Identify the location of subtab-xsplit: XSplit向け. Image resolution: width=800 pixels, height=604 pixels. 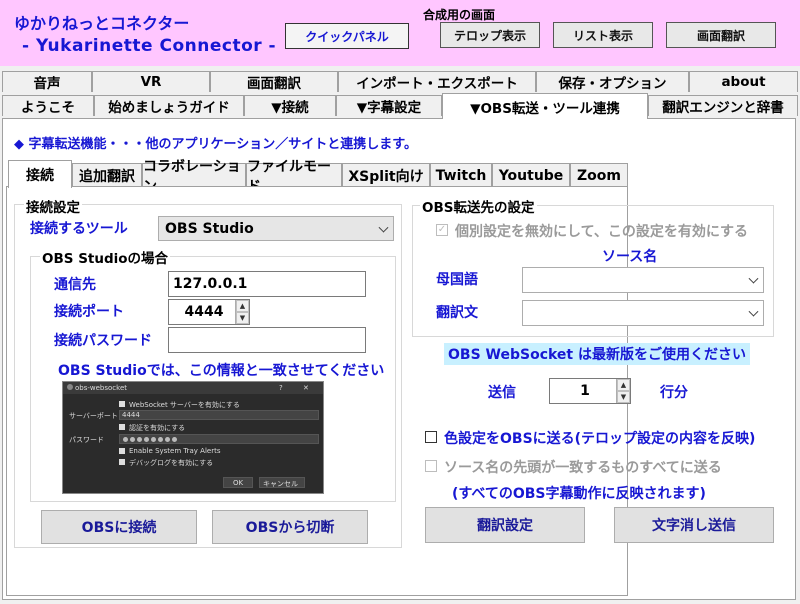
(386, 175).